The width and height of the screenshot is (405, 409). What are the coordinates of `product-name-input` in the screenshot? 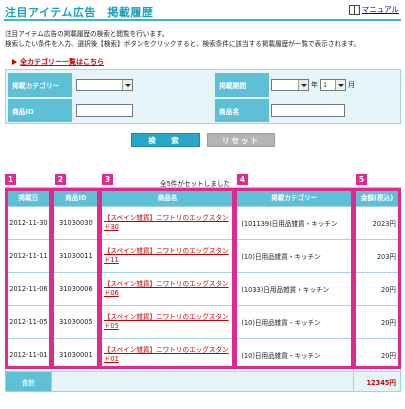 It's located at (308, 110).